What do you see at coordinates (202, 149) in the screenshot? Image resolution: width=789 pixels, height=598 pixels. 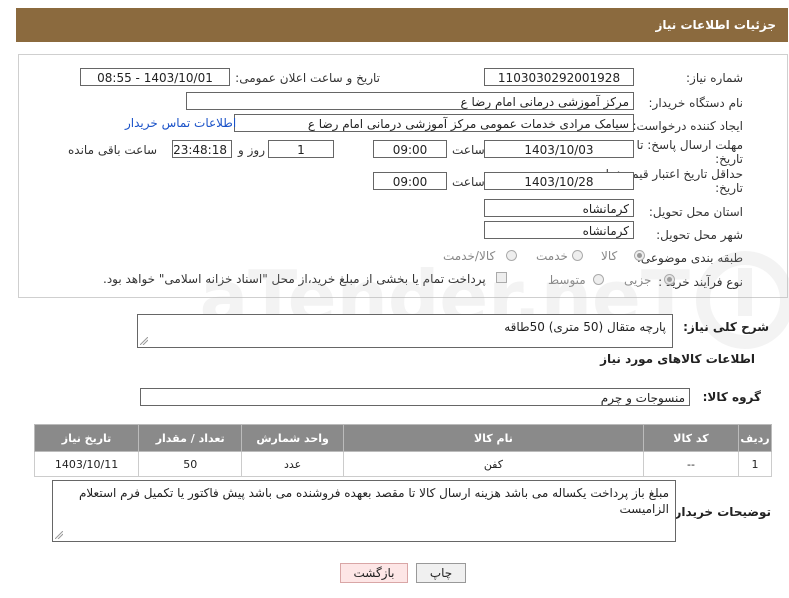 I see `remaining-time-field: 23:48:18` at bounding box center [202, 149].